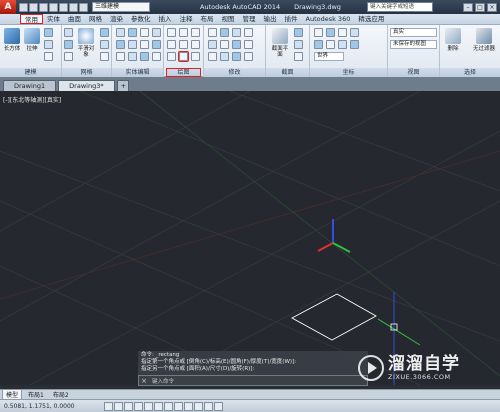 This screenshot has width=500, height=412. Describe the element at coordinates (144, 381) in the screenshot. I see `close-command-icon: ×` at that location.